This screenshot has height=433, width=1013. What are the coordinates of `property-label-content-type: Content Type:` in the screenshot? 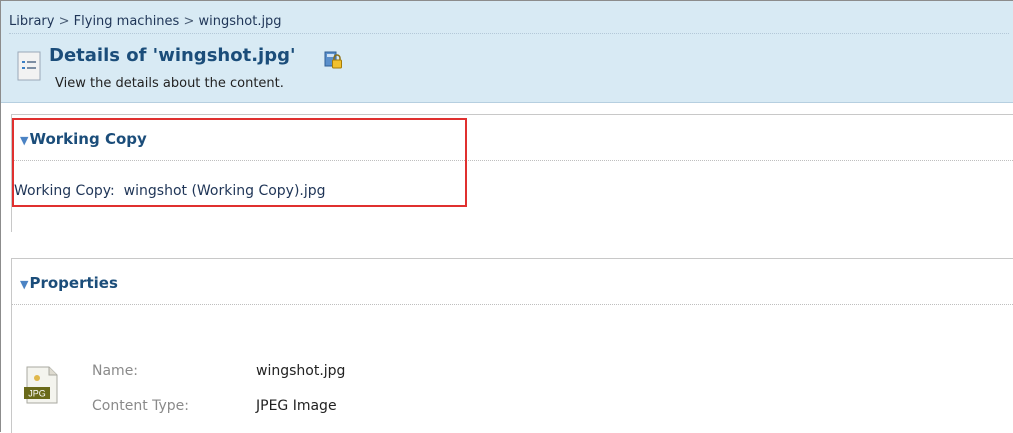 It's located at (141, 406).